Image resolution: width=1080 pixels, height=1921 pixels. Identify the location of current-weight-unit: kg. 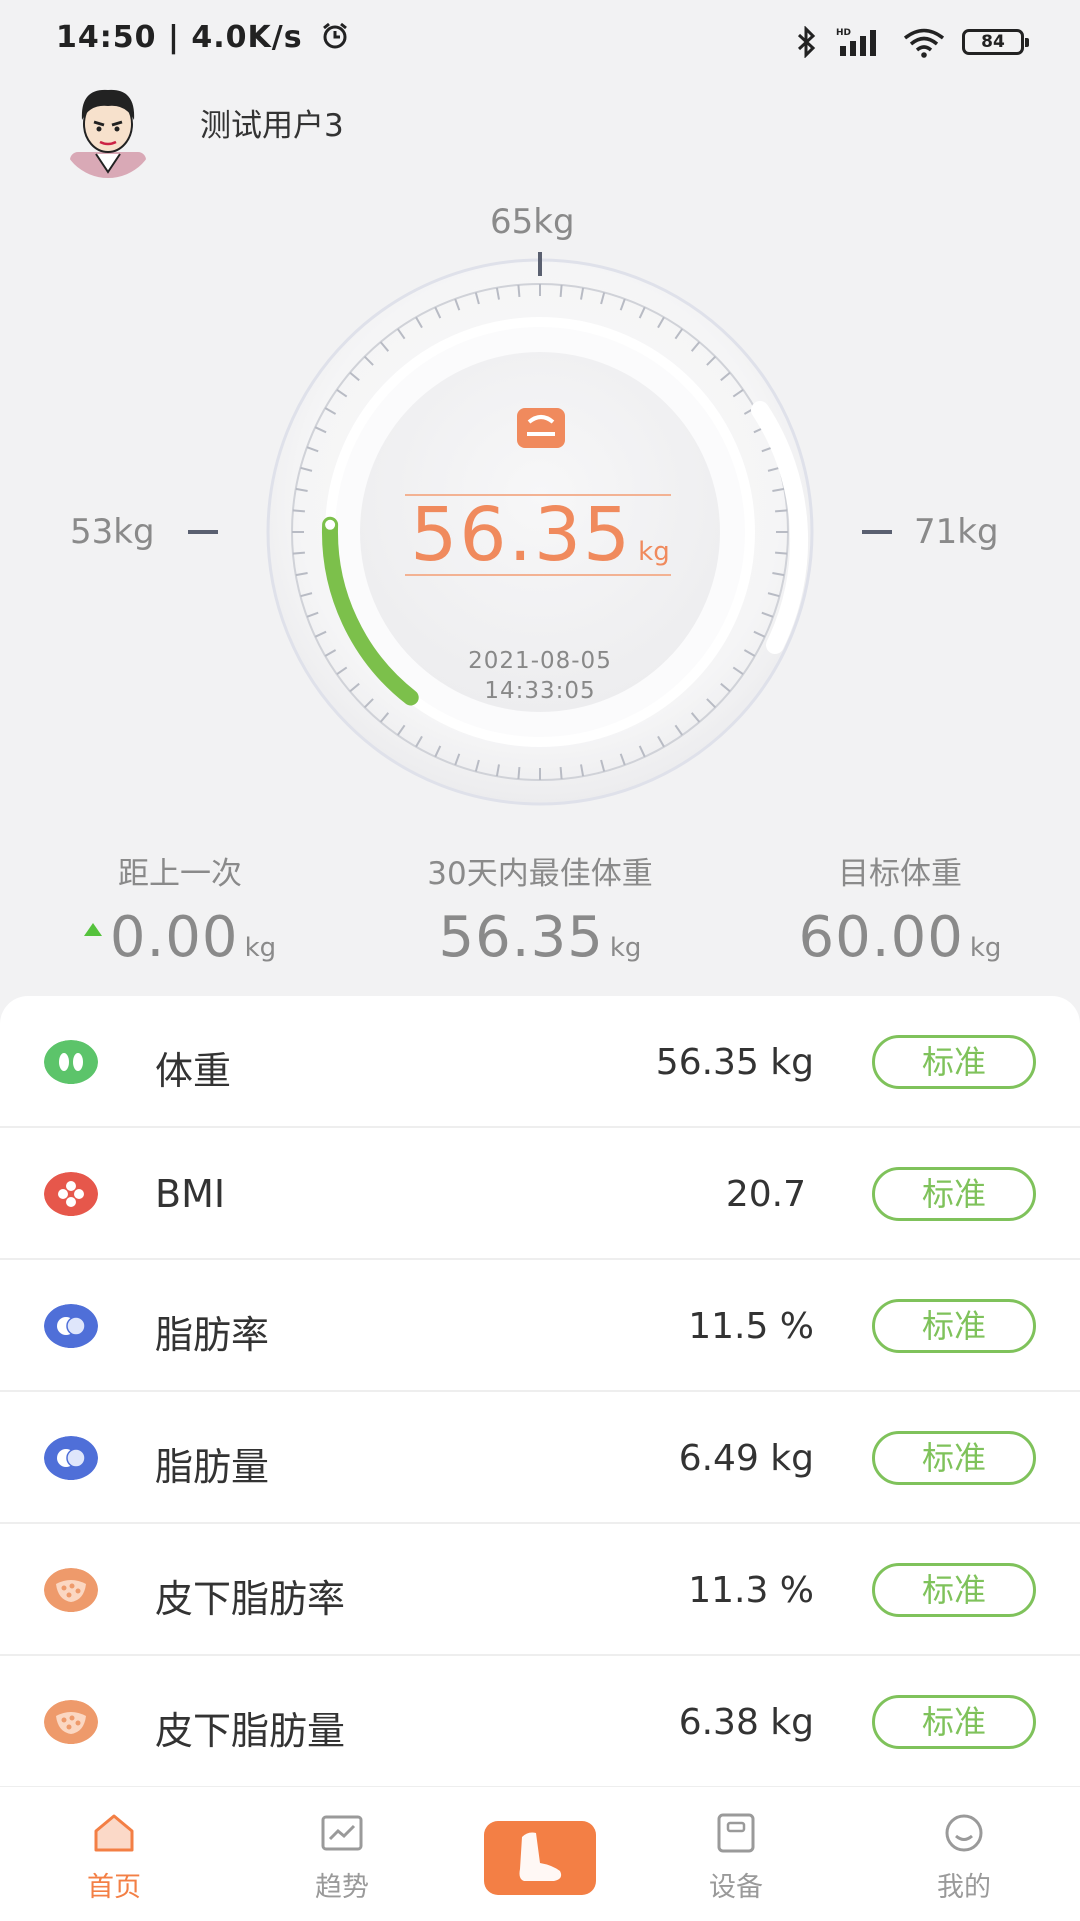
(654, 552).